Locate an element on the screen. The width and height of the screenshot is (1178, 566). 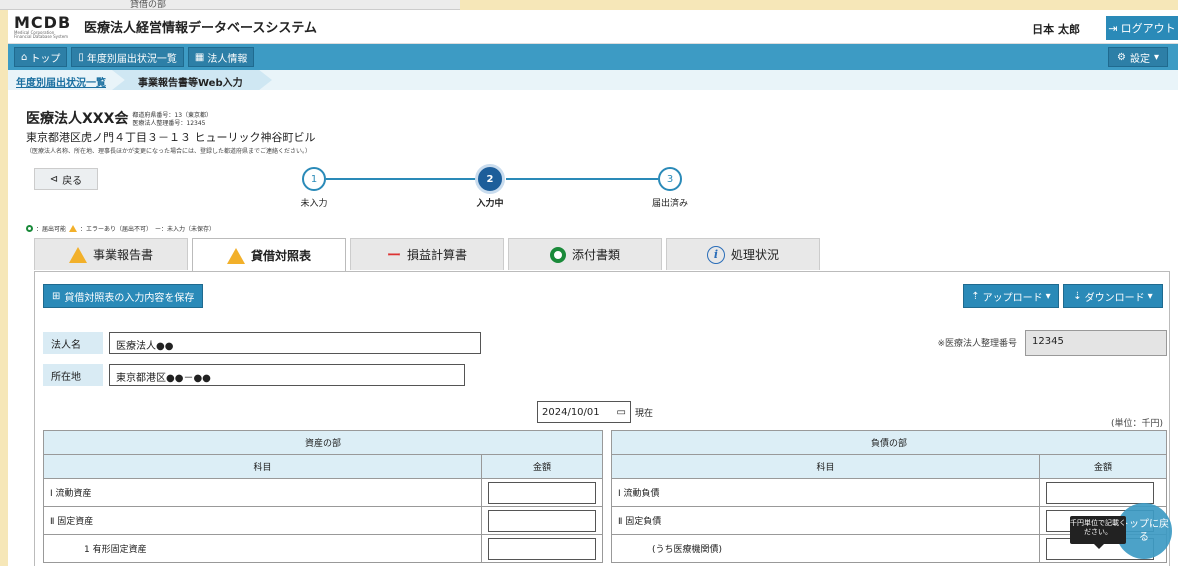
document-icon: ▯ is located at coordinates (81, 57).